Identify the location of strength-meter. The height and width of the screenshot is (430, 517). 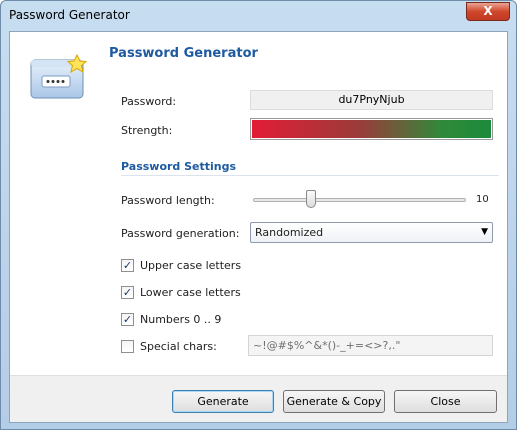
(371, 129).